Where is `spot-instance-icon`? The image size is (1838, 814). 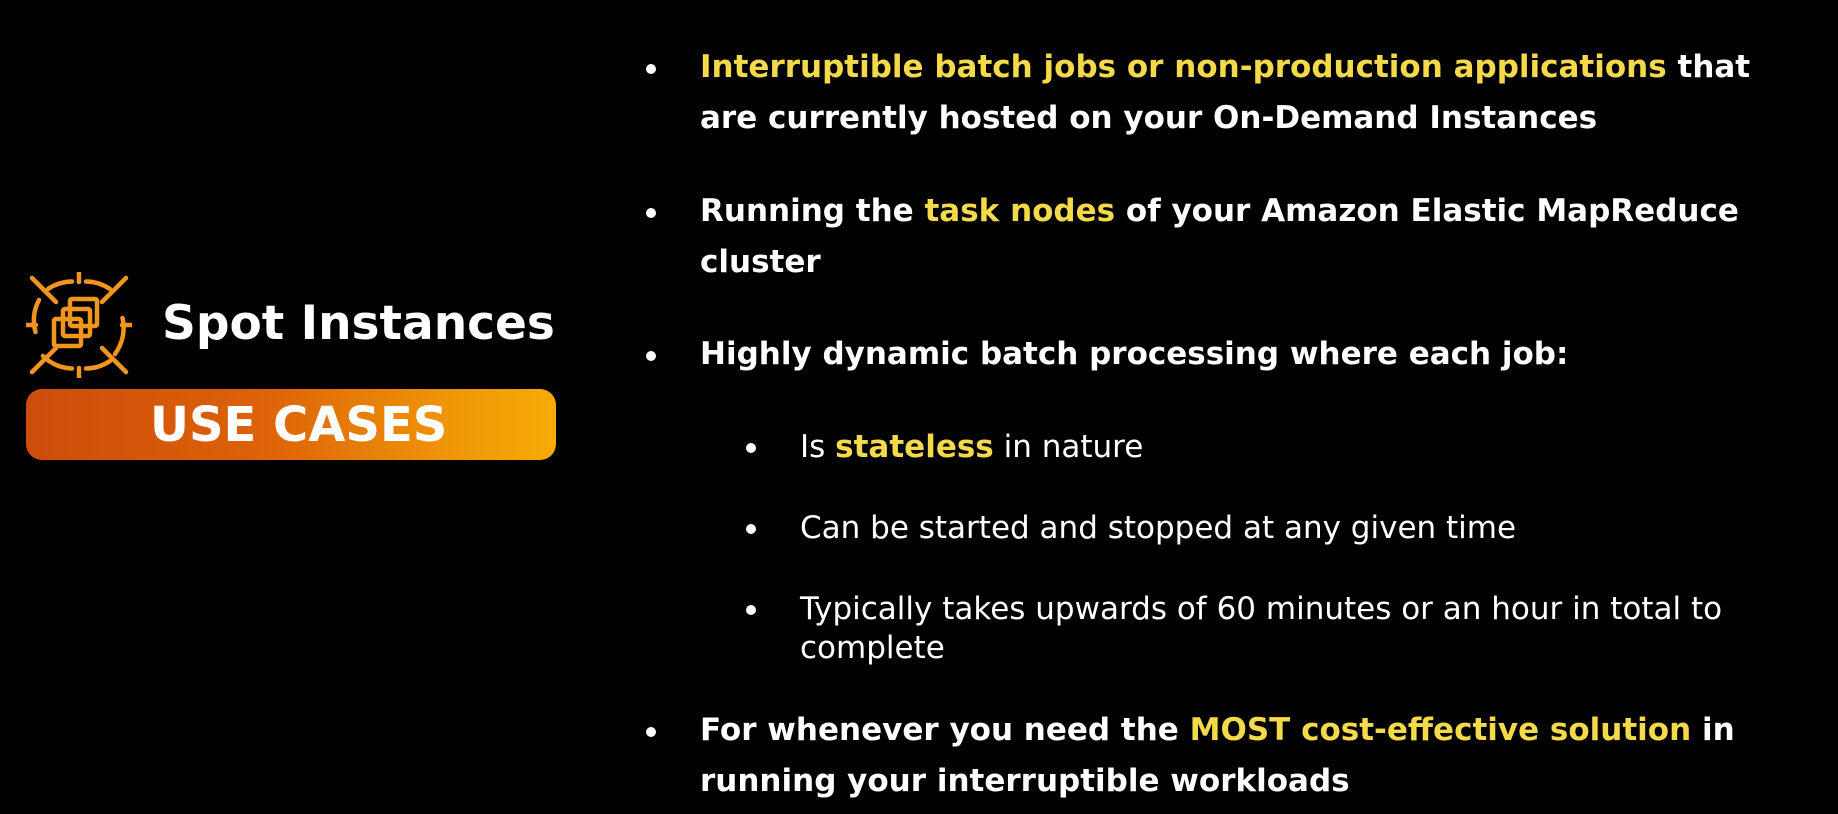 spot-instance-icon is located at coordinates (79, 325).